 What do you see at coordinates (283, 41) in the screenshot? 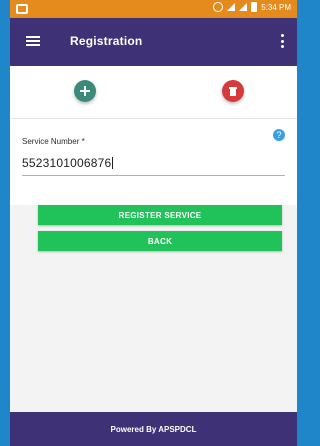
I see `more-options-icon` at bounding box center [283, 41].